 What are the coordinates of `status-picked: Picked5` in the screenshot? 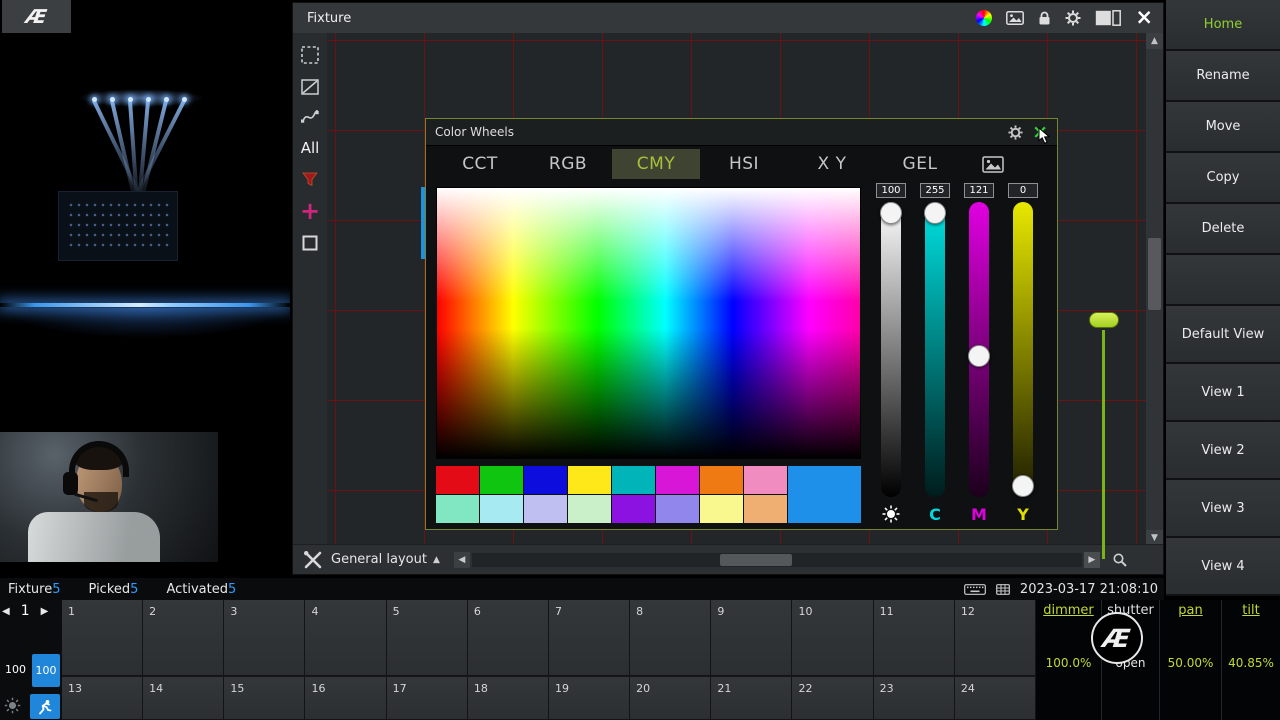 It's located at (114, 589).